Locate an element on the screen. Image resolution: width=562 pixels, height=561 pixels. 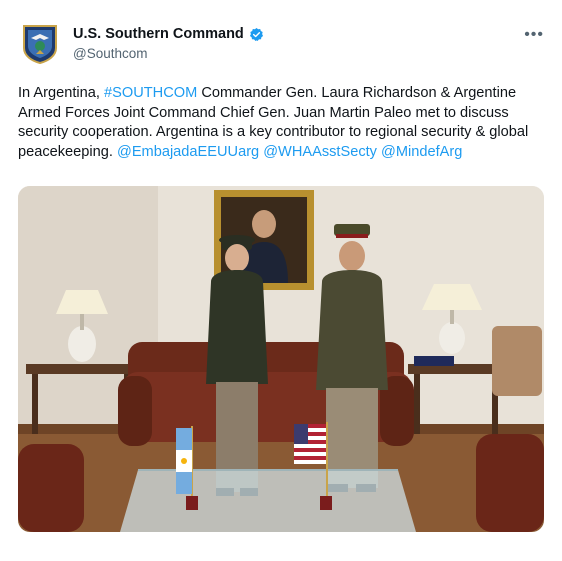
mention-link: @MindefArg is located at coordinates (421, 152).